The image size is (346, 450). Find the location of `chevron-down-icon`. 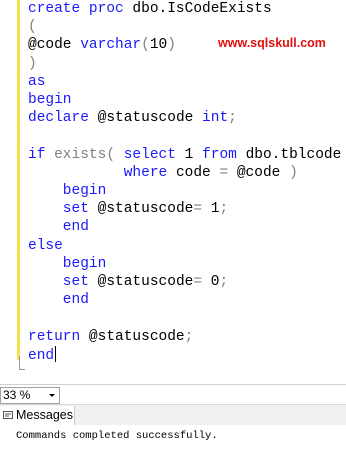

chevron-down-icon is located at coordinates (52, 395).